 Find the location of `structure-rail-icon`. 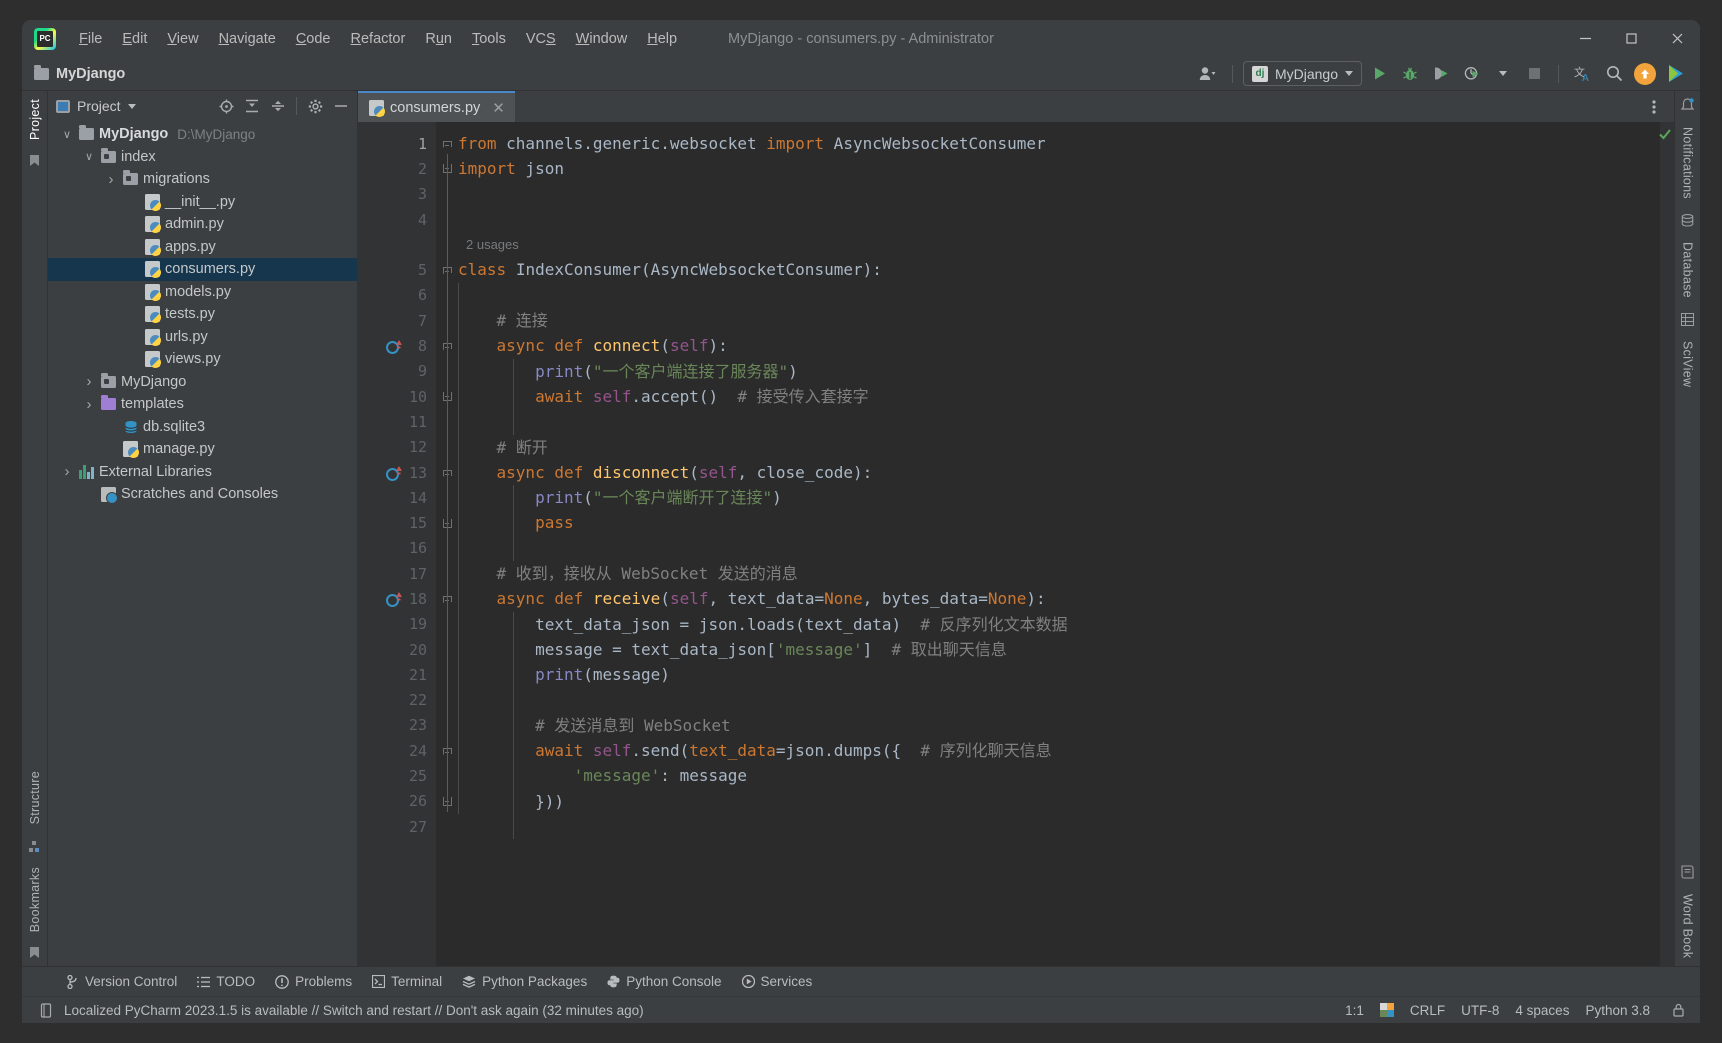

structure-rail-icon is located at coordinates (34, 846).